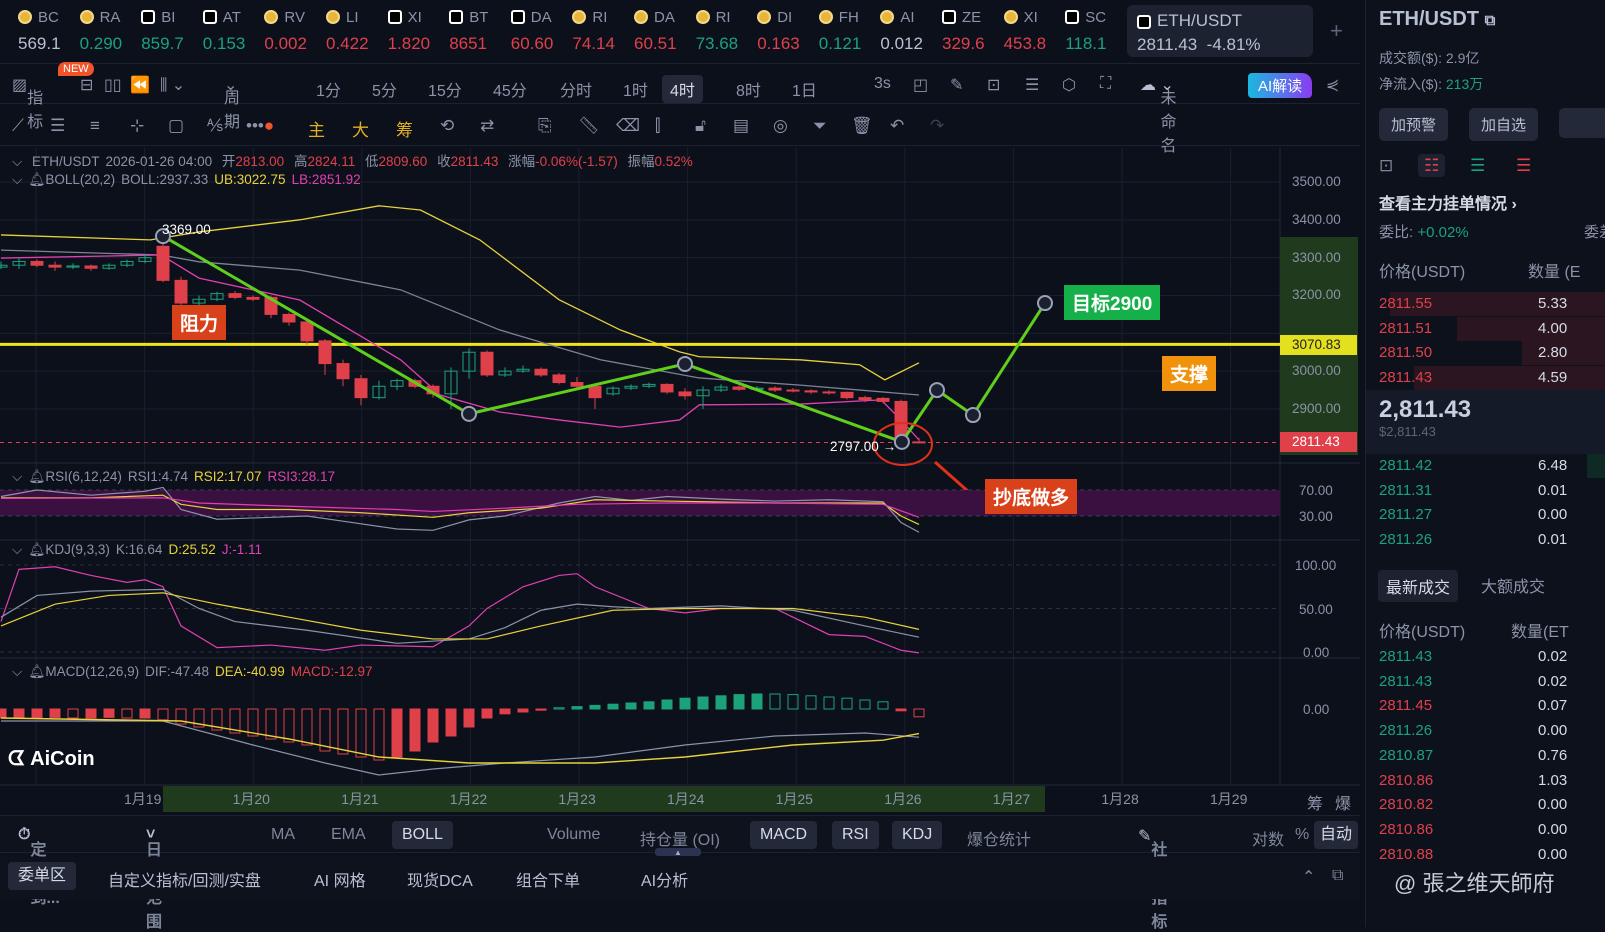 The width and height of the screenshot is (1605, 932). Describe the element at coordinates (1485, 830) in the screenshot. I see `trade-row: 2810.86 0.00` at that location.